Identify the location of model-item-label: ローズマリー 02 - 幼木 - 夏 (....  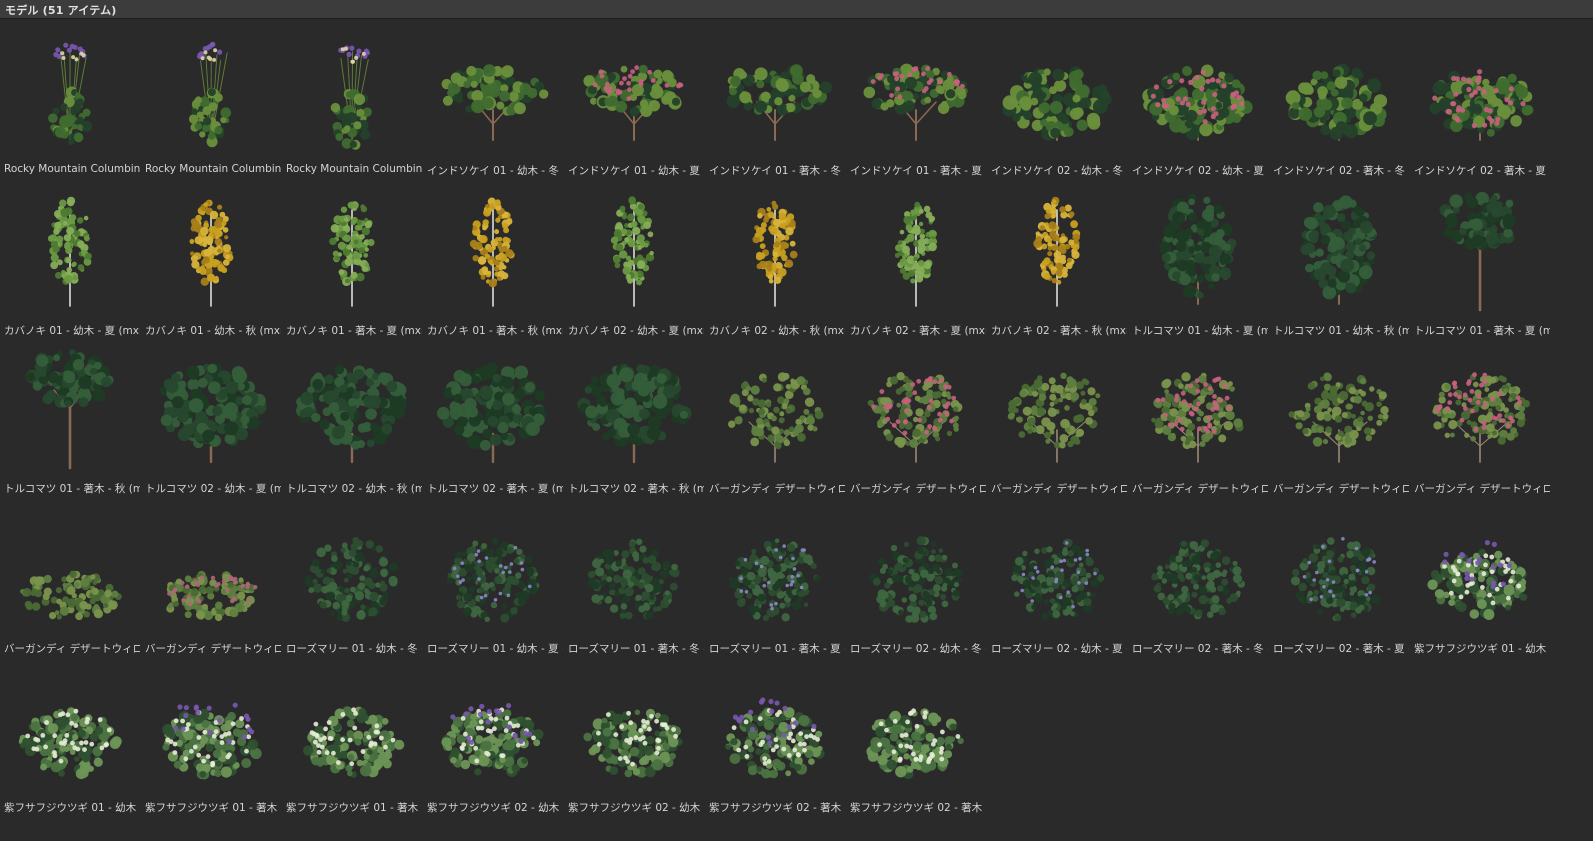
(1059, 649).